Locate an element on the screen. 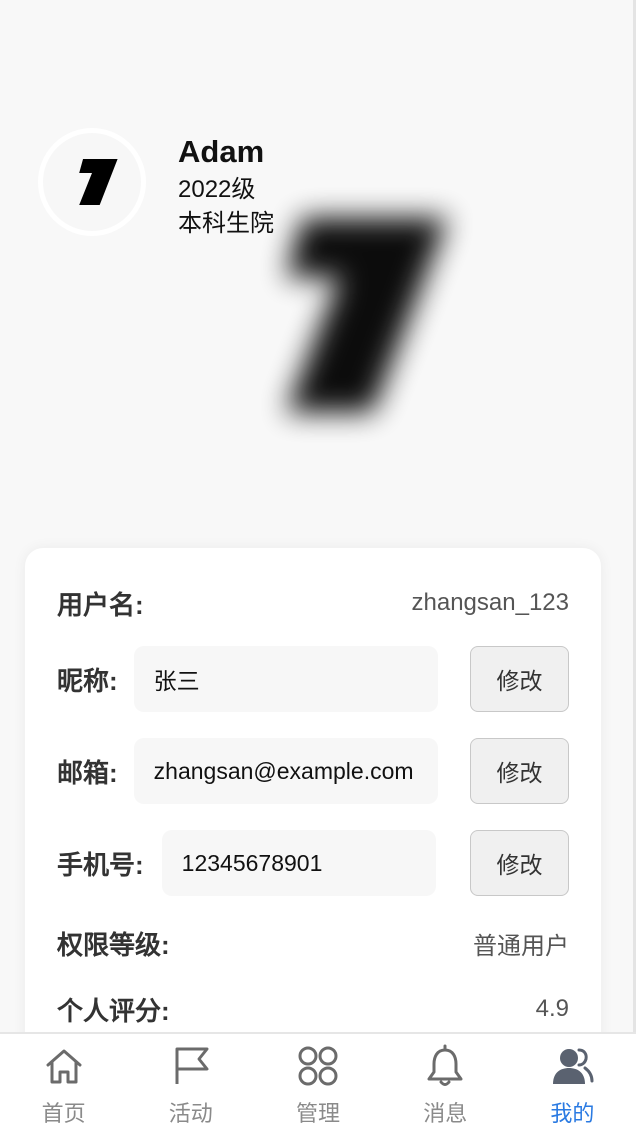 This screenshot has height=1129, width=636. tab-manage: 管理 is located at coordinates (317, 1081).